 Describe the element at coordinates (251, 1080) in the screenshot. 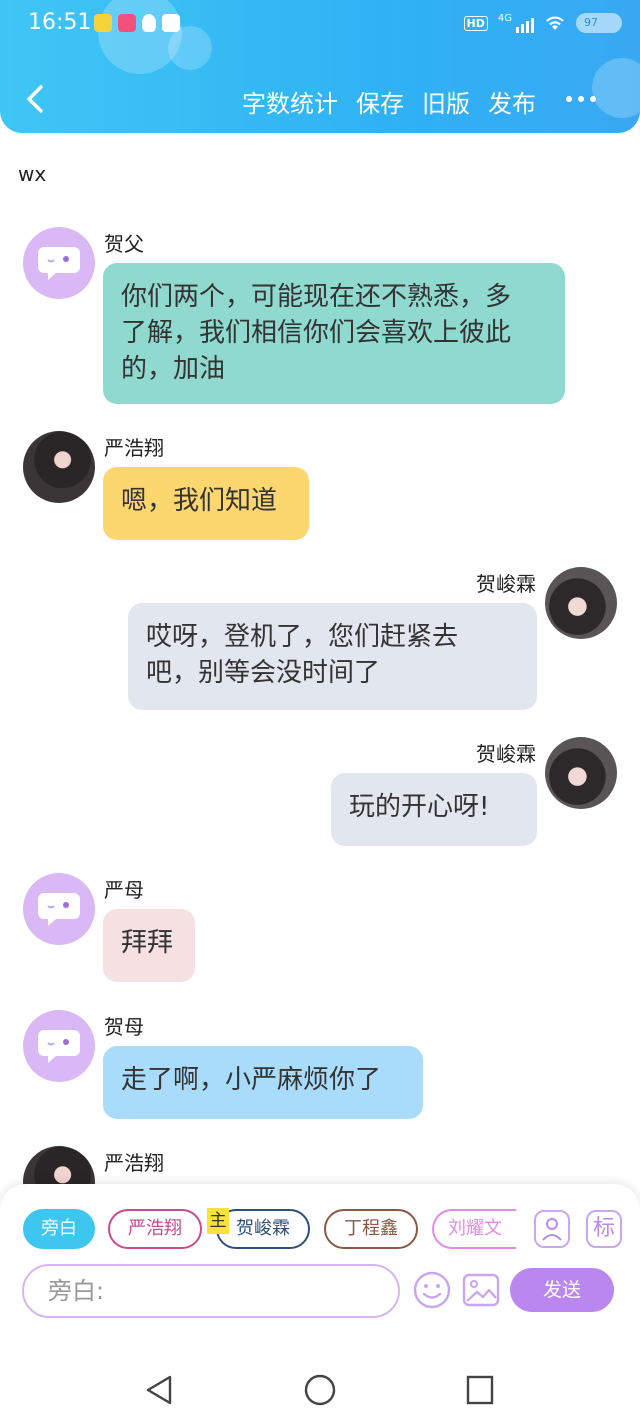

I see `message-text: 走了啊，小严麻烦你了` at that location.